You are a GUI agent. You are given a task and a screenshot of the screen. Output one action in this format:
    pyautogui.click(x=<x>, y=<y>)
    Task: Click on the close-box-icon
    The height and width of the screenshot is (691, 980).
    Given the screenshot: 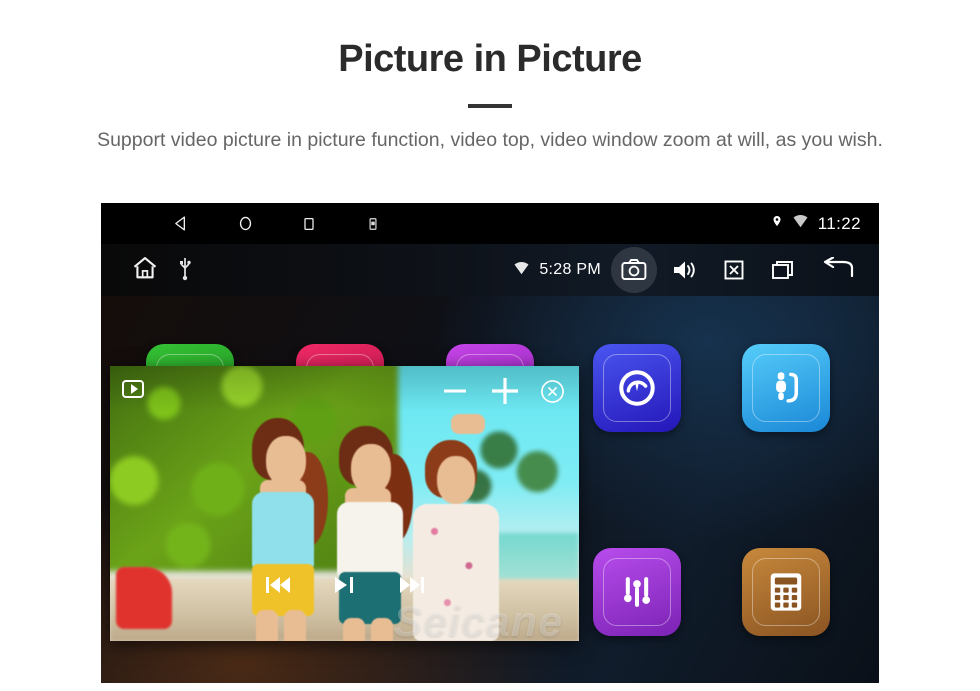 What is the action you would take?
    pyautogui.click(x=734, y=270)
    